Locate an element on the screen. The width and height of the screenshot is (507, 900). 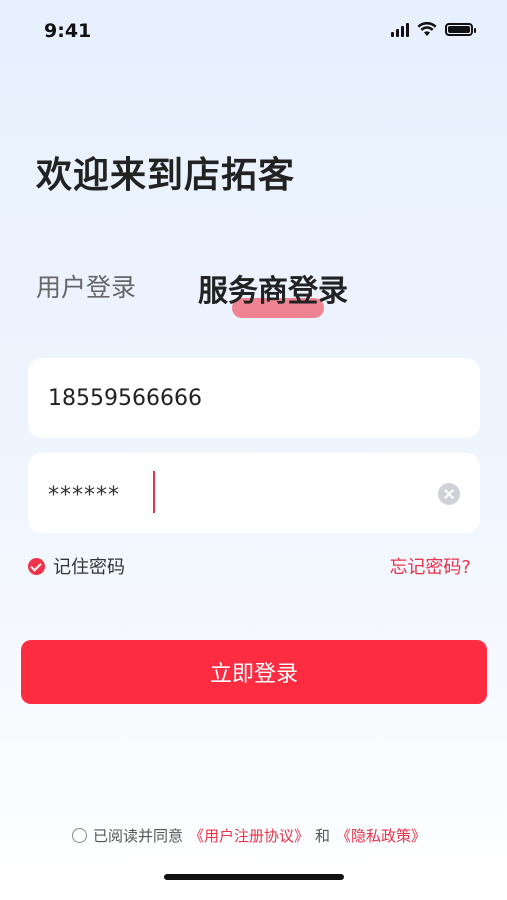
clear-icon is located at coordinates (449, 494).